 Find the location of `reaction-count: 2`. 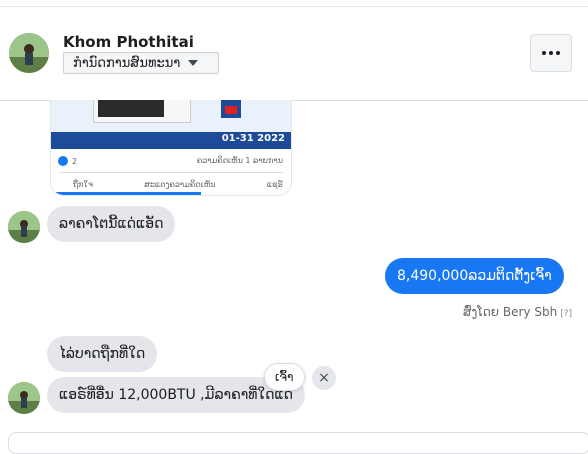

reaction-count: 2 is located at coordinates (67, 161).